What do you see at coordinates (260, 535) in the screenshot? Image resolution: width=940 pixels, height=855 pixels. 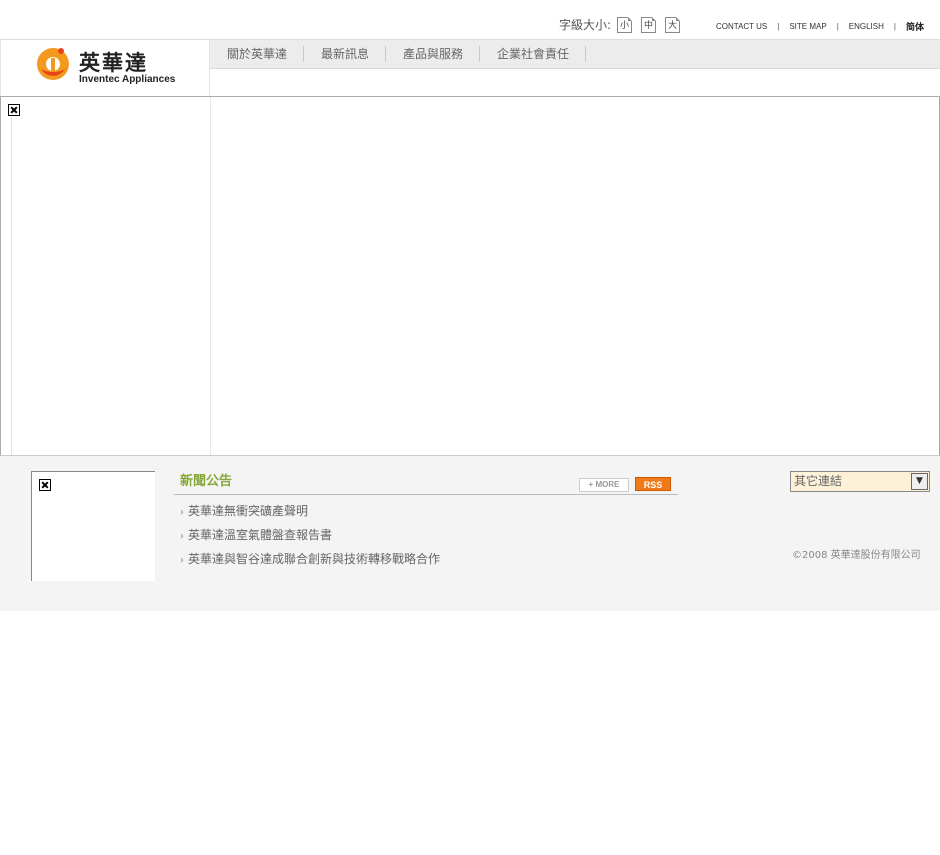 I see `news-item-text: 英華達溫室氣體盤查報告書` at bounding box center [260, 535].